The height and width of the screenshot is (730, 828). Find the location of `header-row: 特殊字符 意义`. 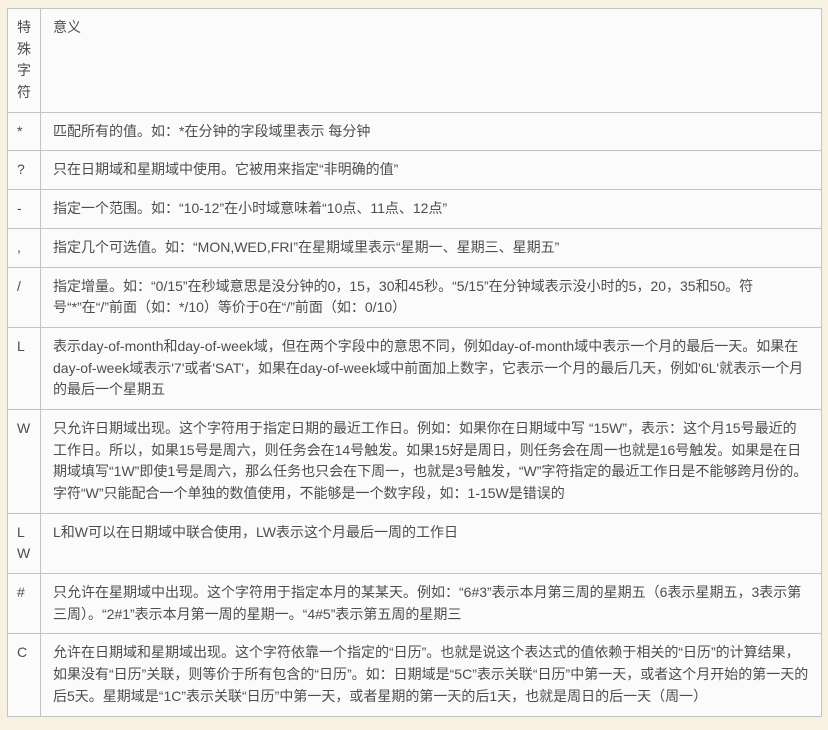

header-row: 特殊字符 意义 is located at coordinates (414, 60).